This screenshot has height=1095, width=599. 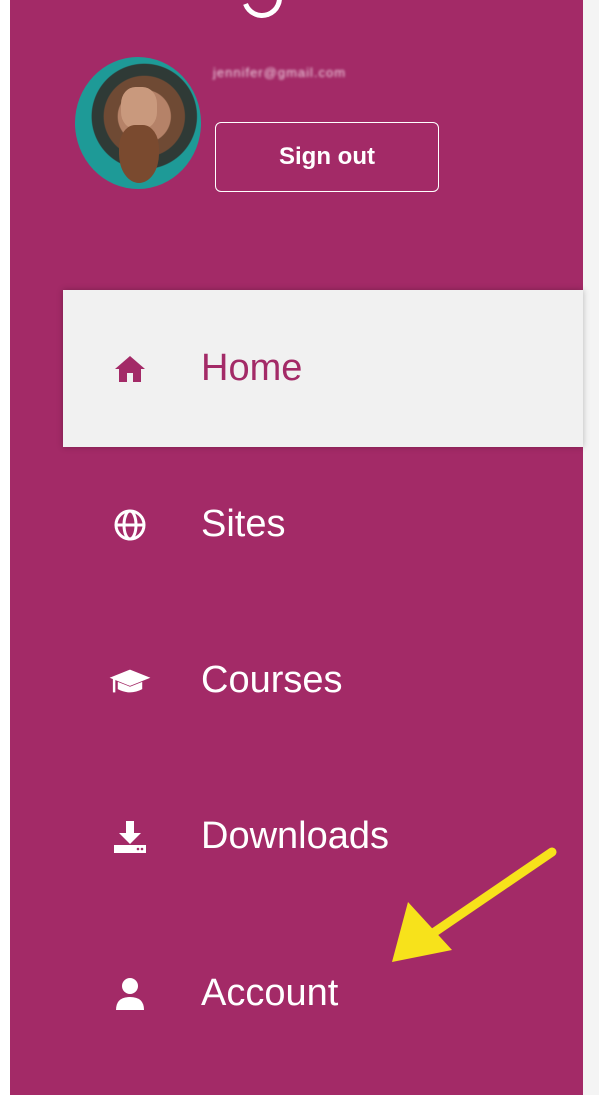 What do you see at coordinates (262, 12) in the screenshot?
I see `logo` at bounding box center [262, 12].